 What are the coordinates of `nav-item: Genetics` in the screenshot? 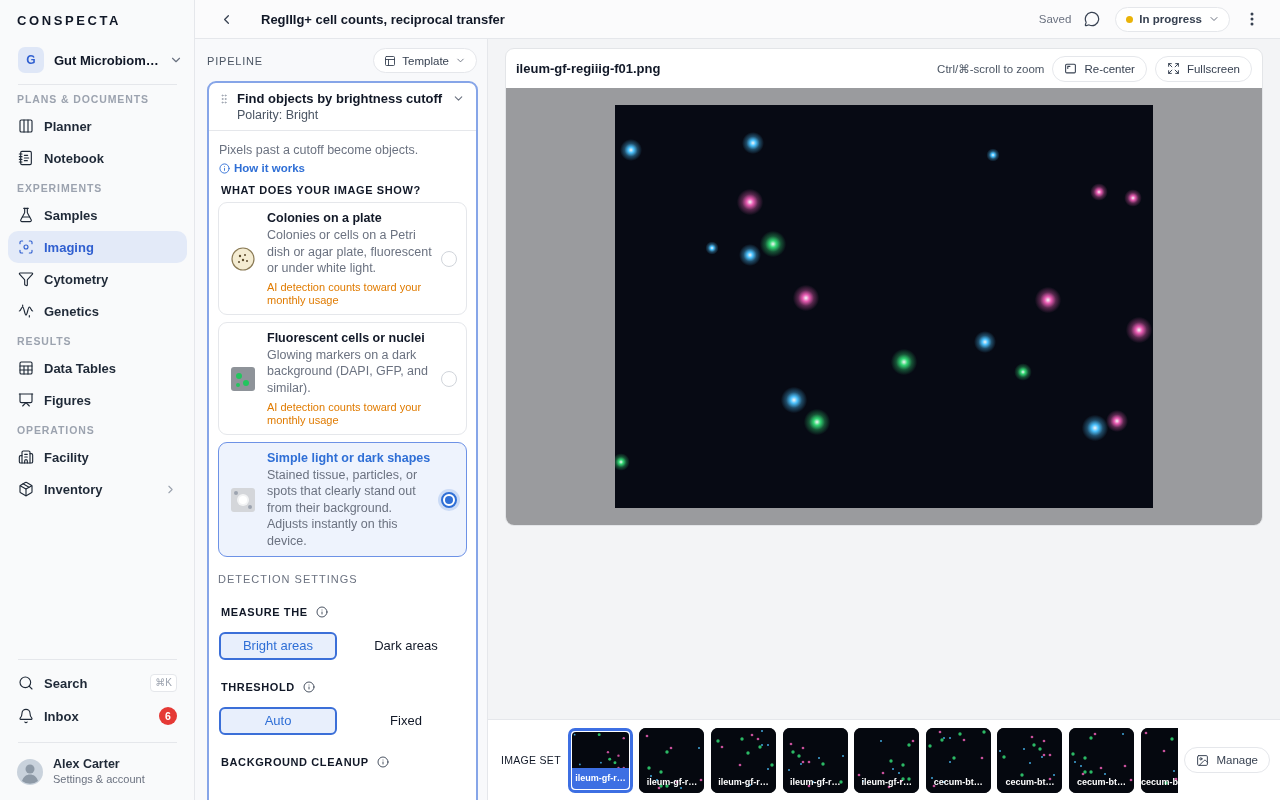 It's located at (97, 311).